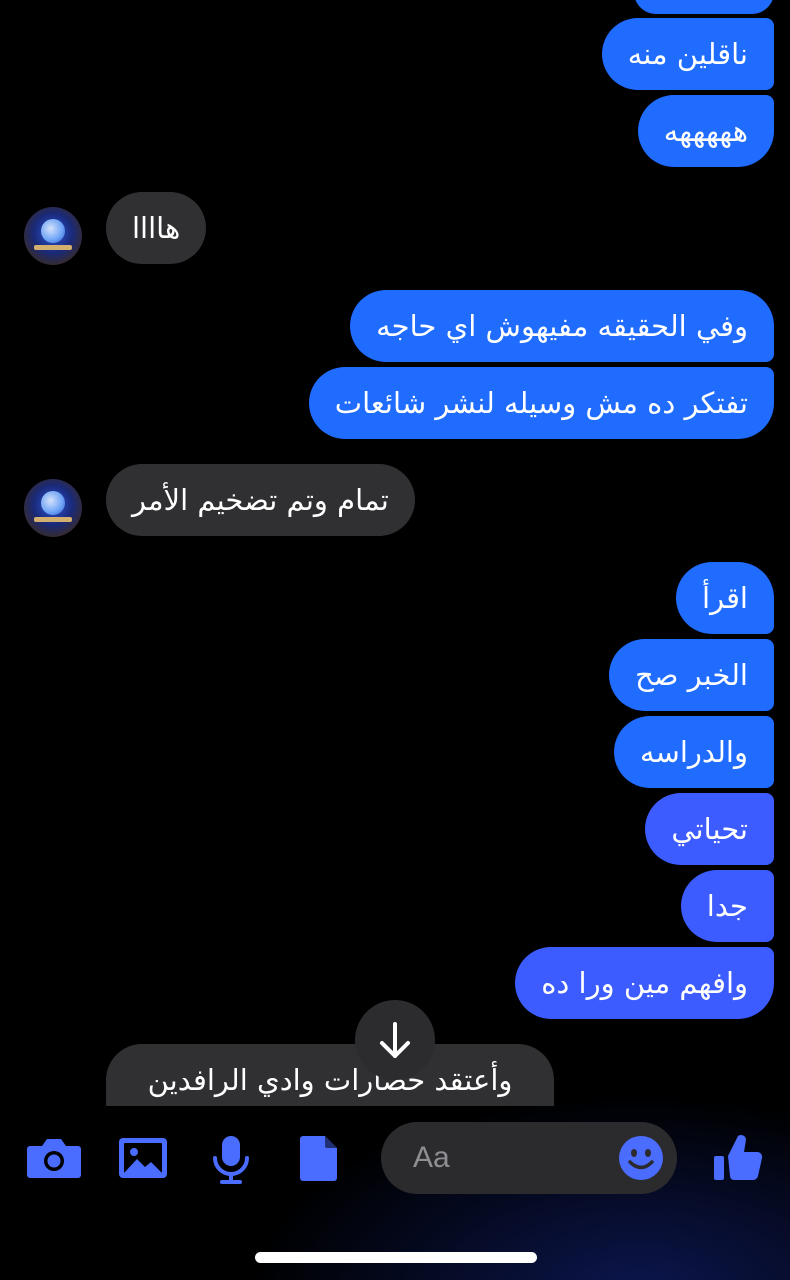 This screenshot has width=790, height=1280. I want to click on file-icon, so click(318, 1158).